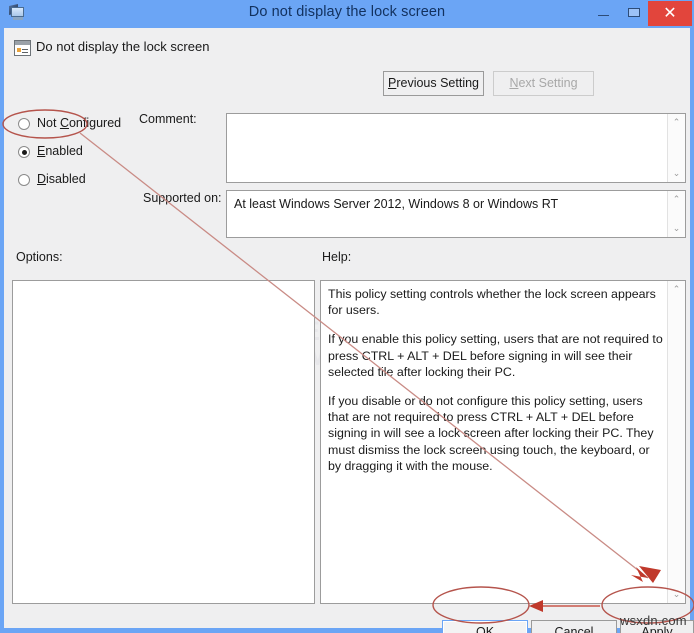  Describe the element at coordinates (676, 214) in the screenshot. I see `supported-on-scrollbar: ⌃ ⌄` at that location.